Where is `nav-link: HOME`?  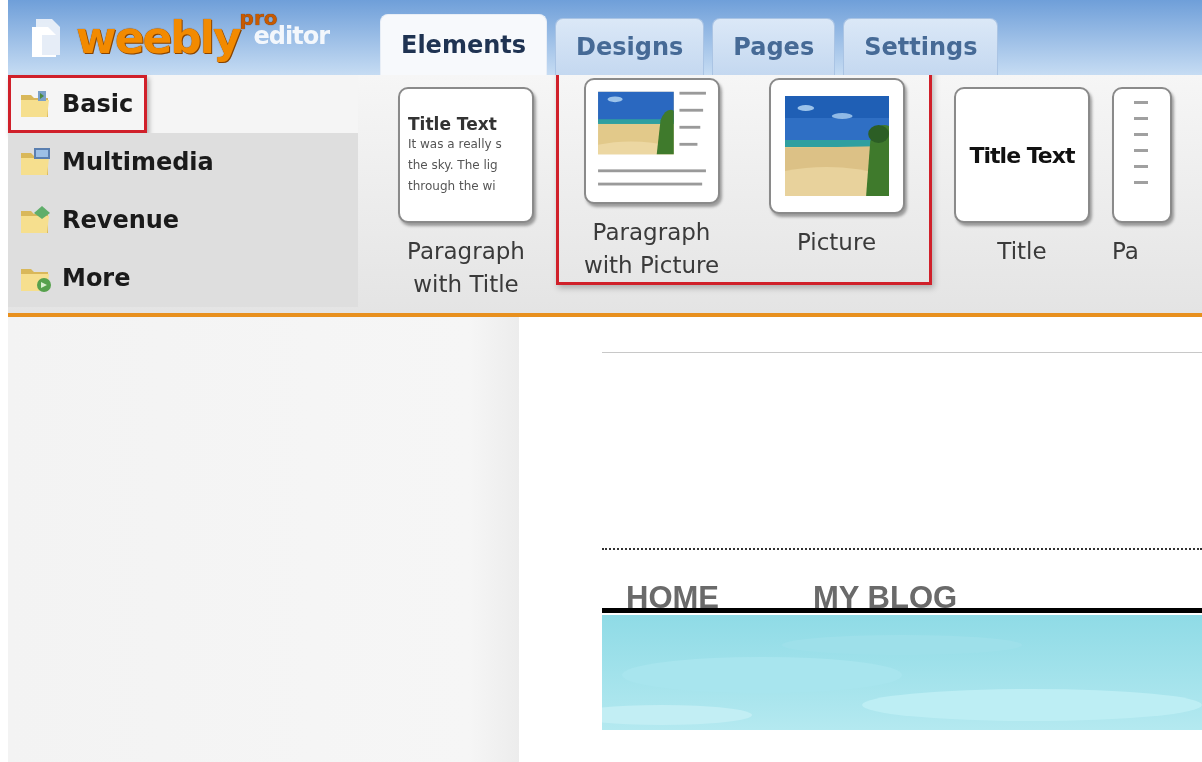
nav-link: HOME is located at coordinates (672, 594).